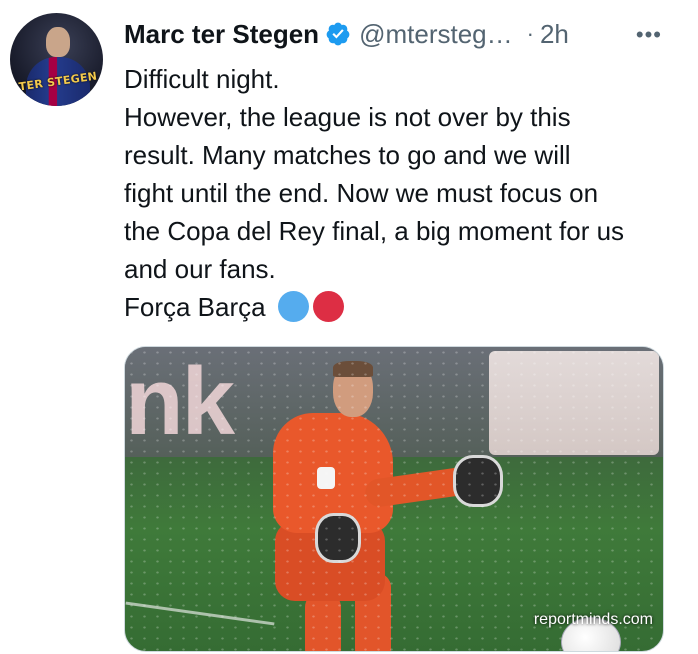 The height and width of the screenshot is (654, 698). What do you see at coordinates (58, 42) in the screenshot?
I see `avatar-head` at bounding box center [58, 42].